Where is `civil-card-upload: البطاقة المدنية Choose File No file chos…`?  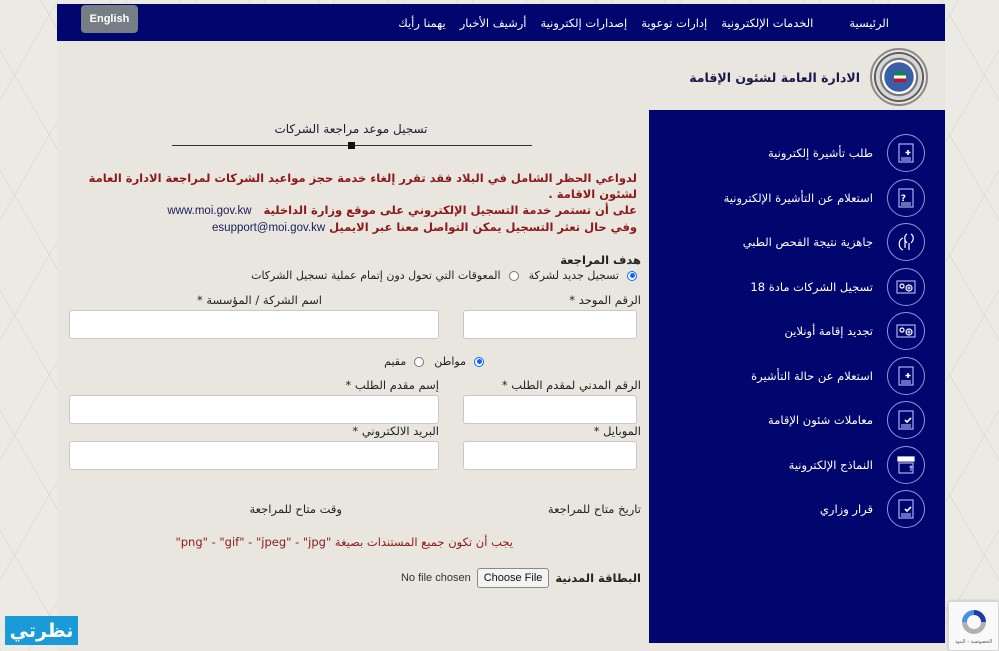
civil-card-upload: البطاقة المدنية Choose File No file chos… is located at coordinates (521, 578).